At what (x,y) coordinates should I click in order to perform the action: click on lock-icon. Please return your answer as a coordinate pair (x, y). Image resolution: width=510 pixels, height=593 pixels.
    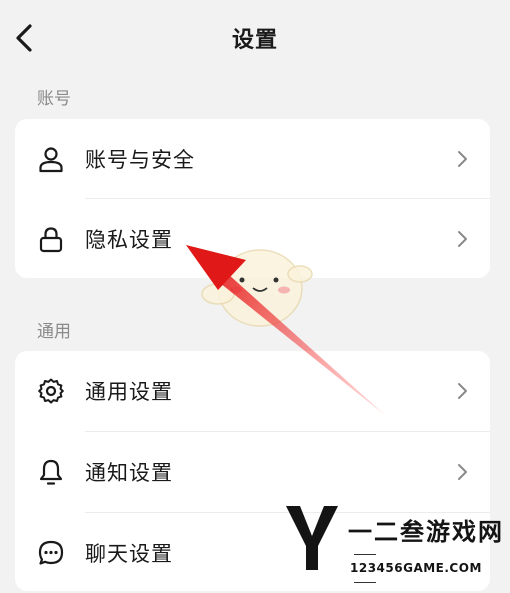
    Looking at the image, I should click on (51, 240).